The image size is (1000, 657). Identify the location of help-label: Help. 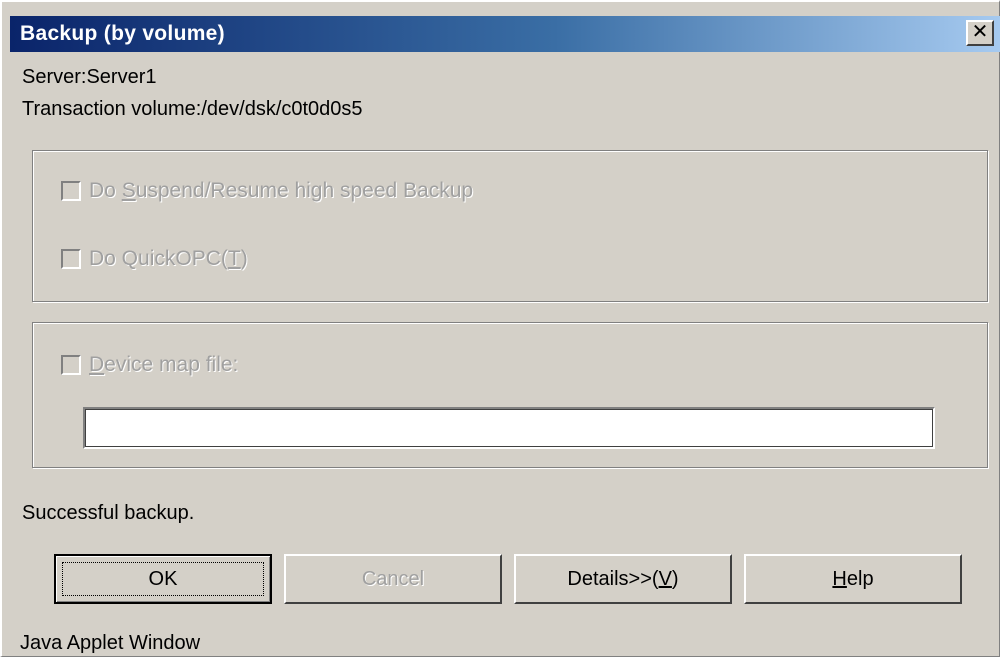
(853, 578).